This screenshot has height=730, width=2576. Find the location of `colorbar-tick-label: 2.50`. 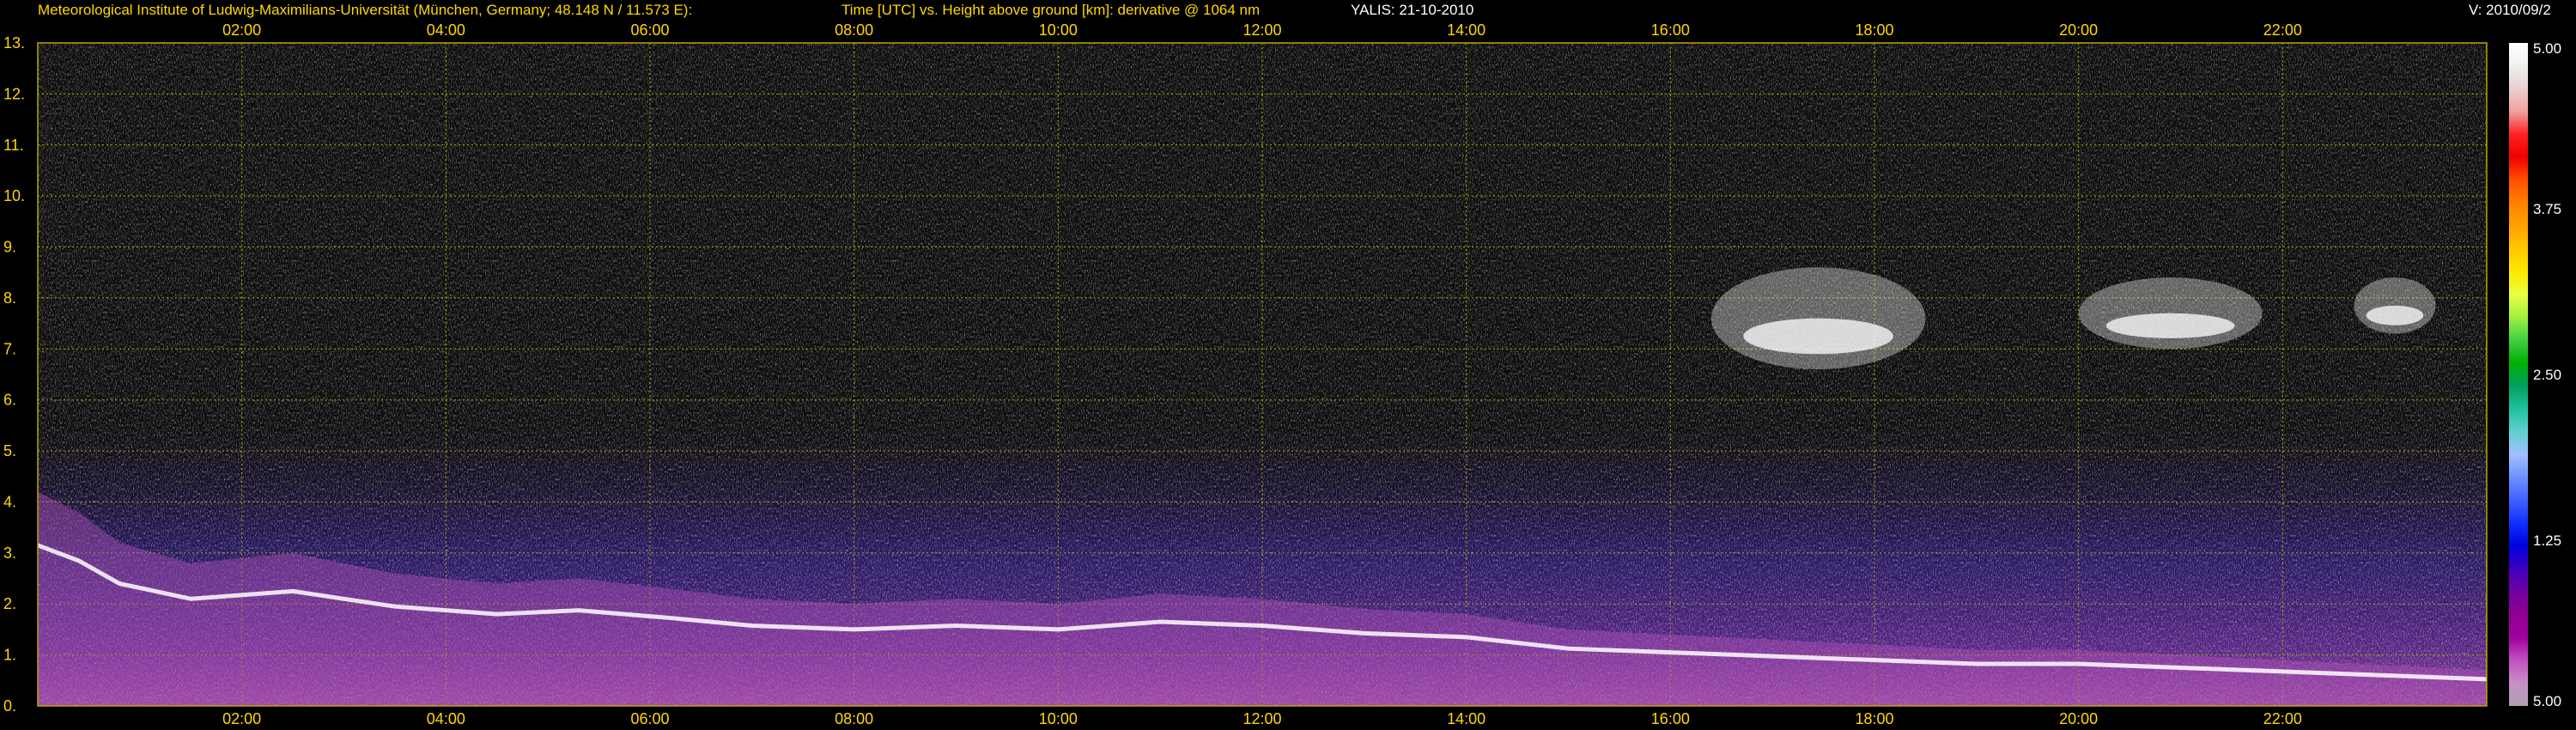

colorbar-tick-label: 2.50 is located at coordinates (2547, 375).